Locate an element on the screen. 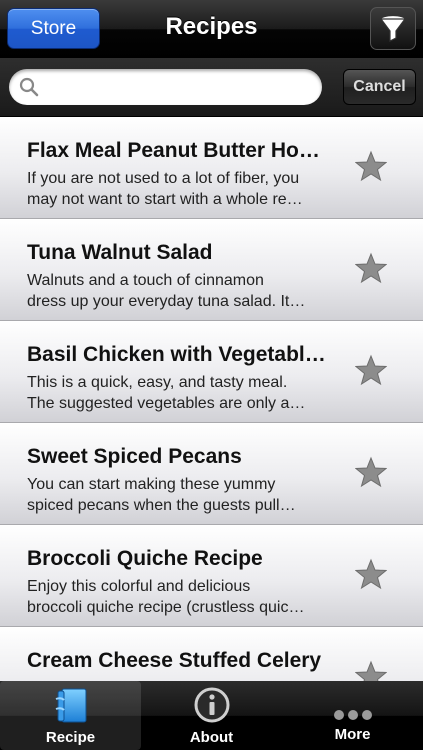  cancel-button: Cancel is located at coordinates (379, 87).